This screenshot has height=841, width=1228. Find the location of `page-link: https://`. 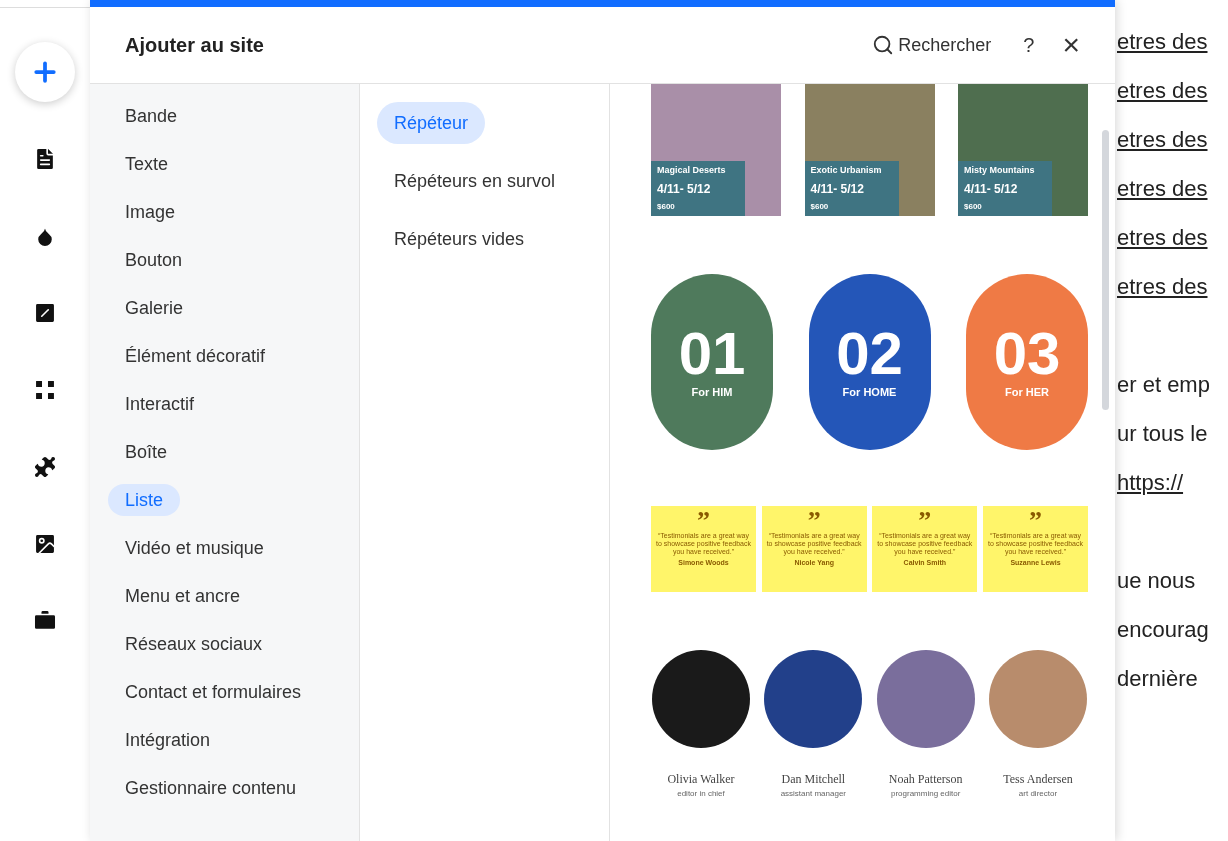

page-link: https:// is located at coordinates (1172, 490).